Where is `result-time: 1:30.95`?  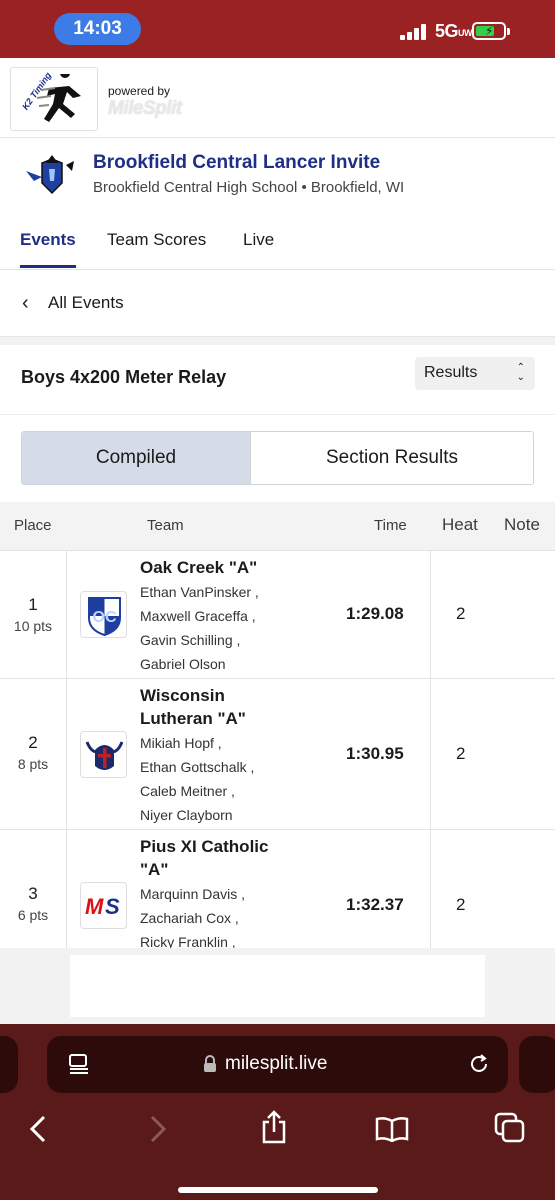 result-time: 1:30.95 is located at coordinates (375, 753).